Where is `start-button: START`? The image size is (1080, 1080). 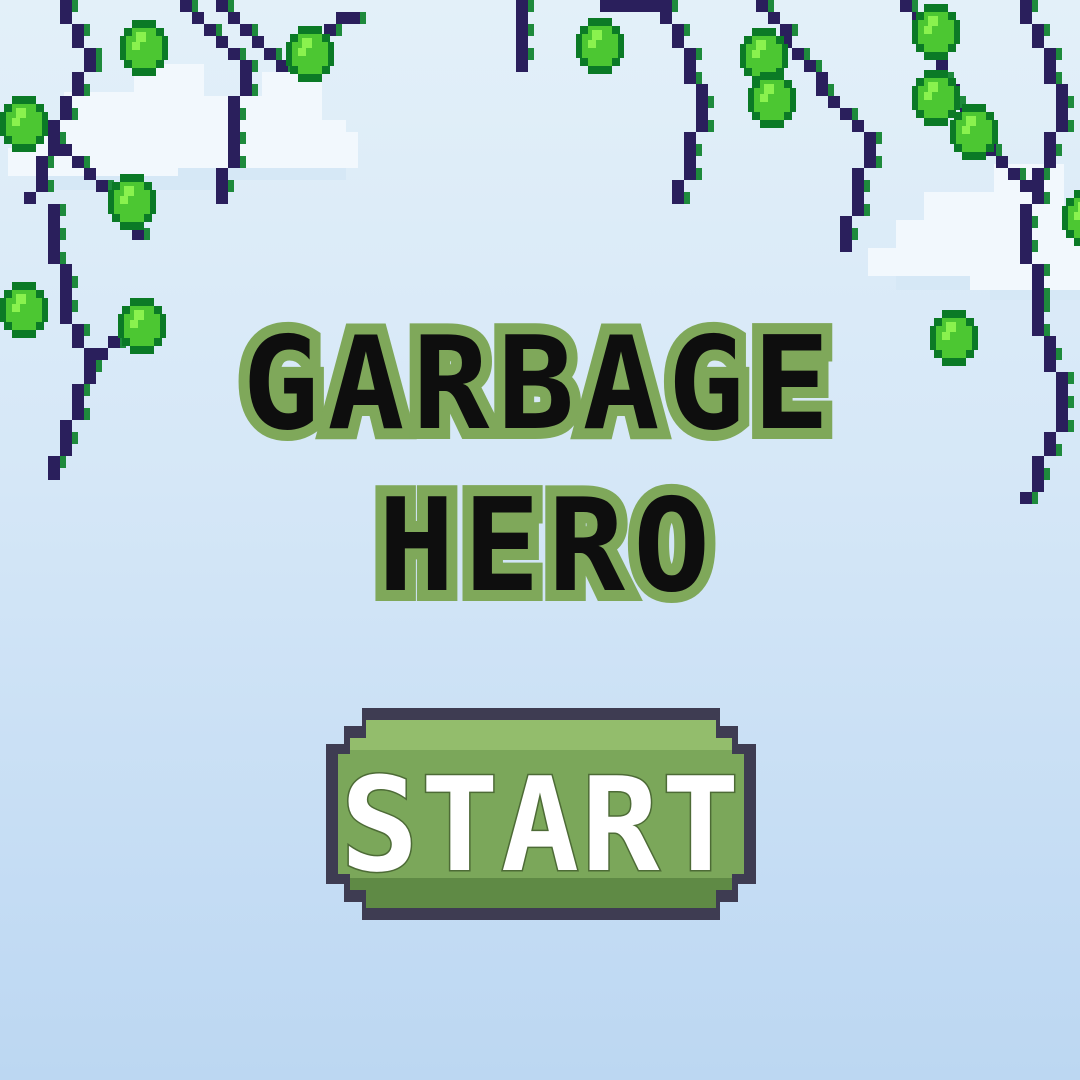
start-button: START is located at coordinates (541, 814).